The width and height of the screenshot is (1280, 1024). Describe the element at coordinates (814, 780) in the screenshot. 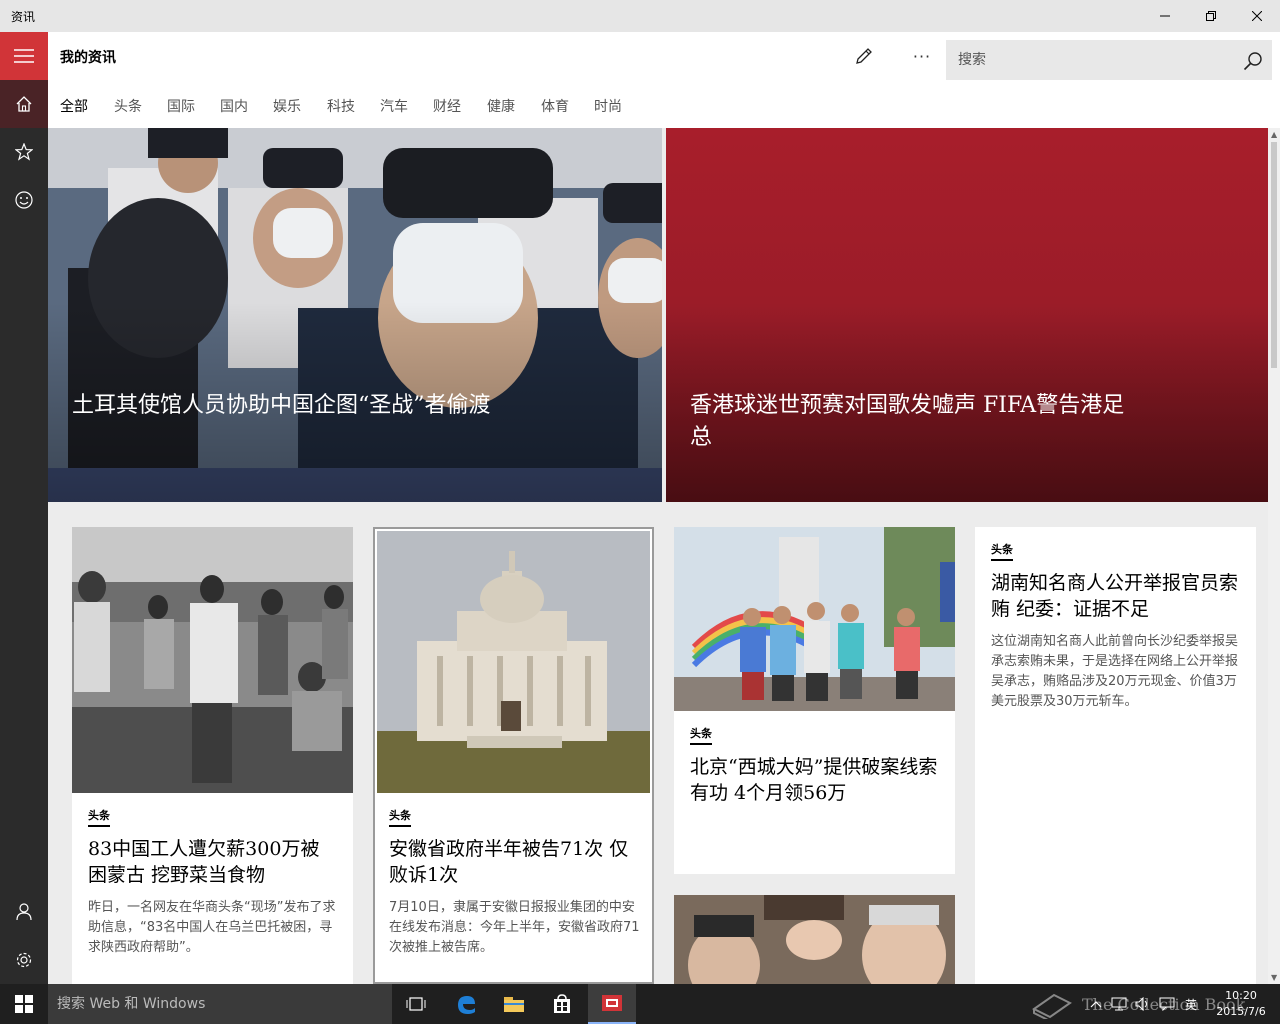

I see `card-headline: 北京“西城大妈”提供破案线索有功 4个月领56万` at that location.